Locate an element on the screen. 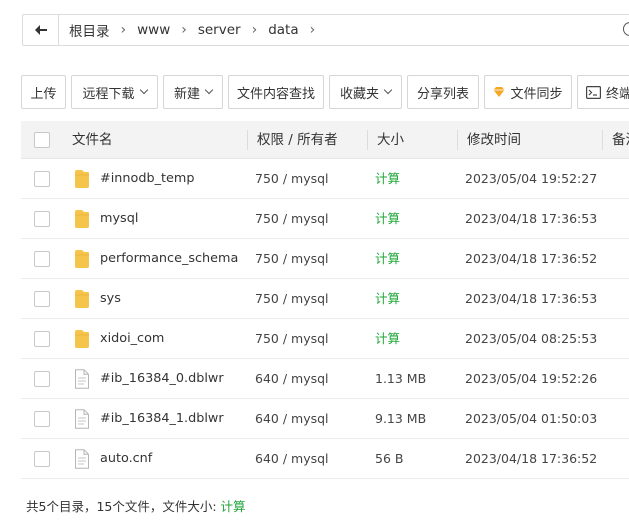 This screenshot has width=629, height=526. remote-download-button: 远程下载 is located at coordinates (114, 92).